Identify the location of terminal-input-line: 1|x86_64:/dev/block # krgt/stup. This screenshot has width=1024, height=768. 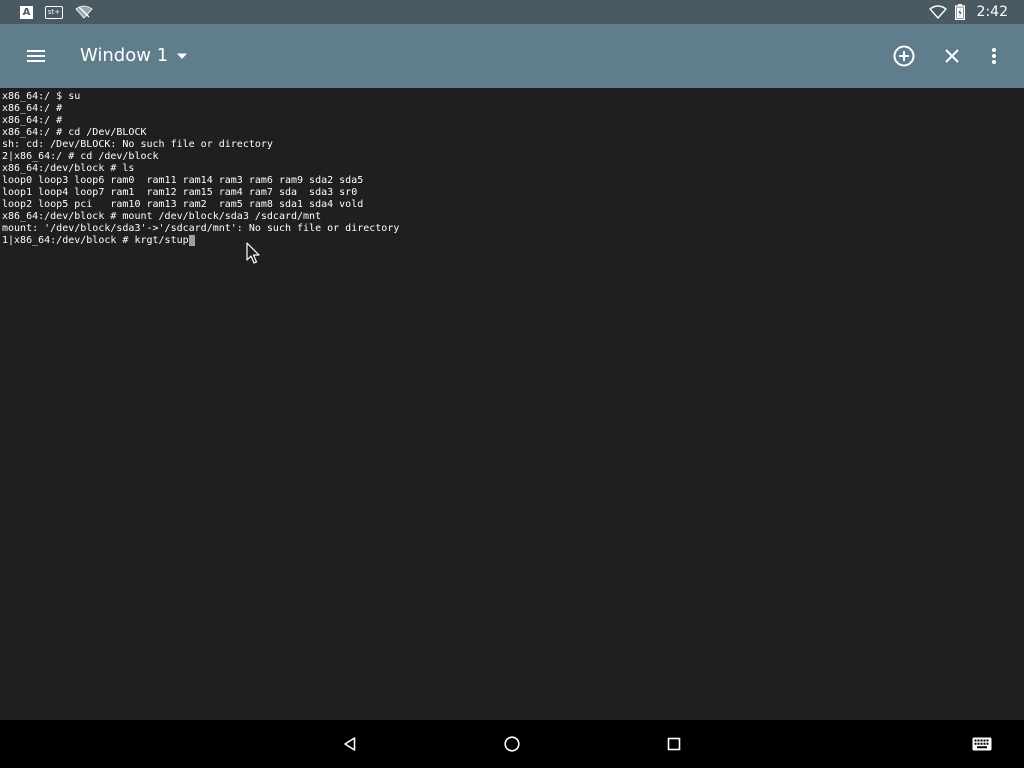
(200, 241).